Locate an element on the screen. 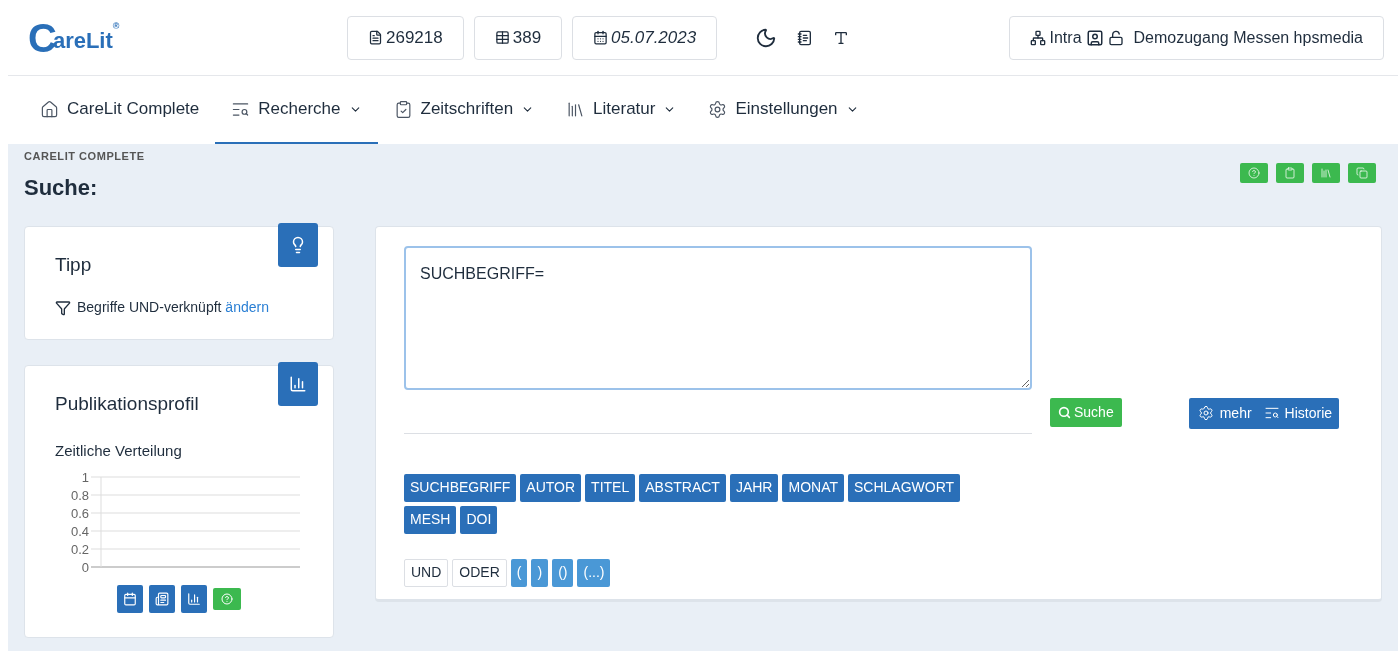 This screenshot has height=651, width=1398. user-button: Intra Demozugang Messen hpsmedia is located at coordinates (1196, 37).